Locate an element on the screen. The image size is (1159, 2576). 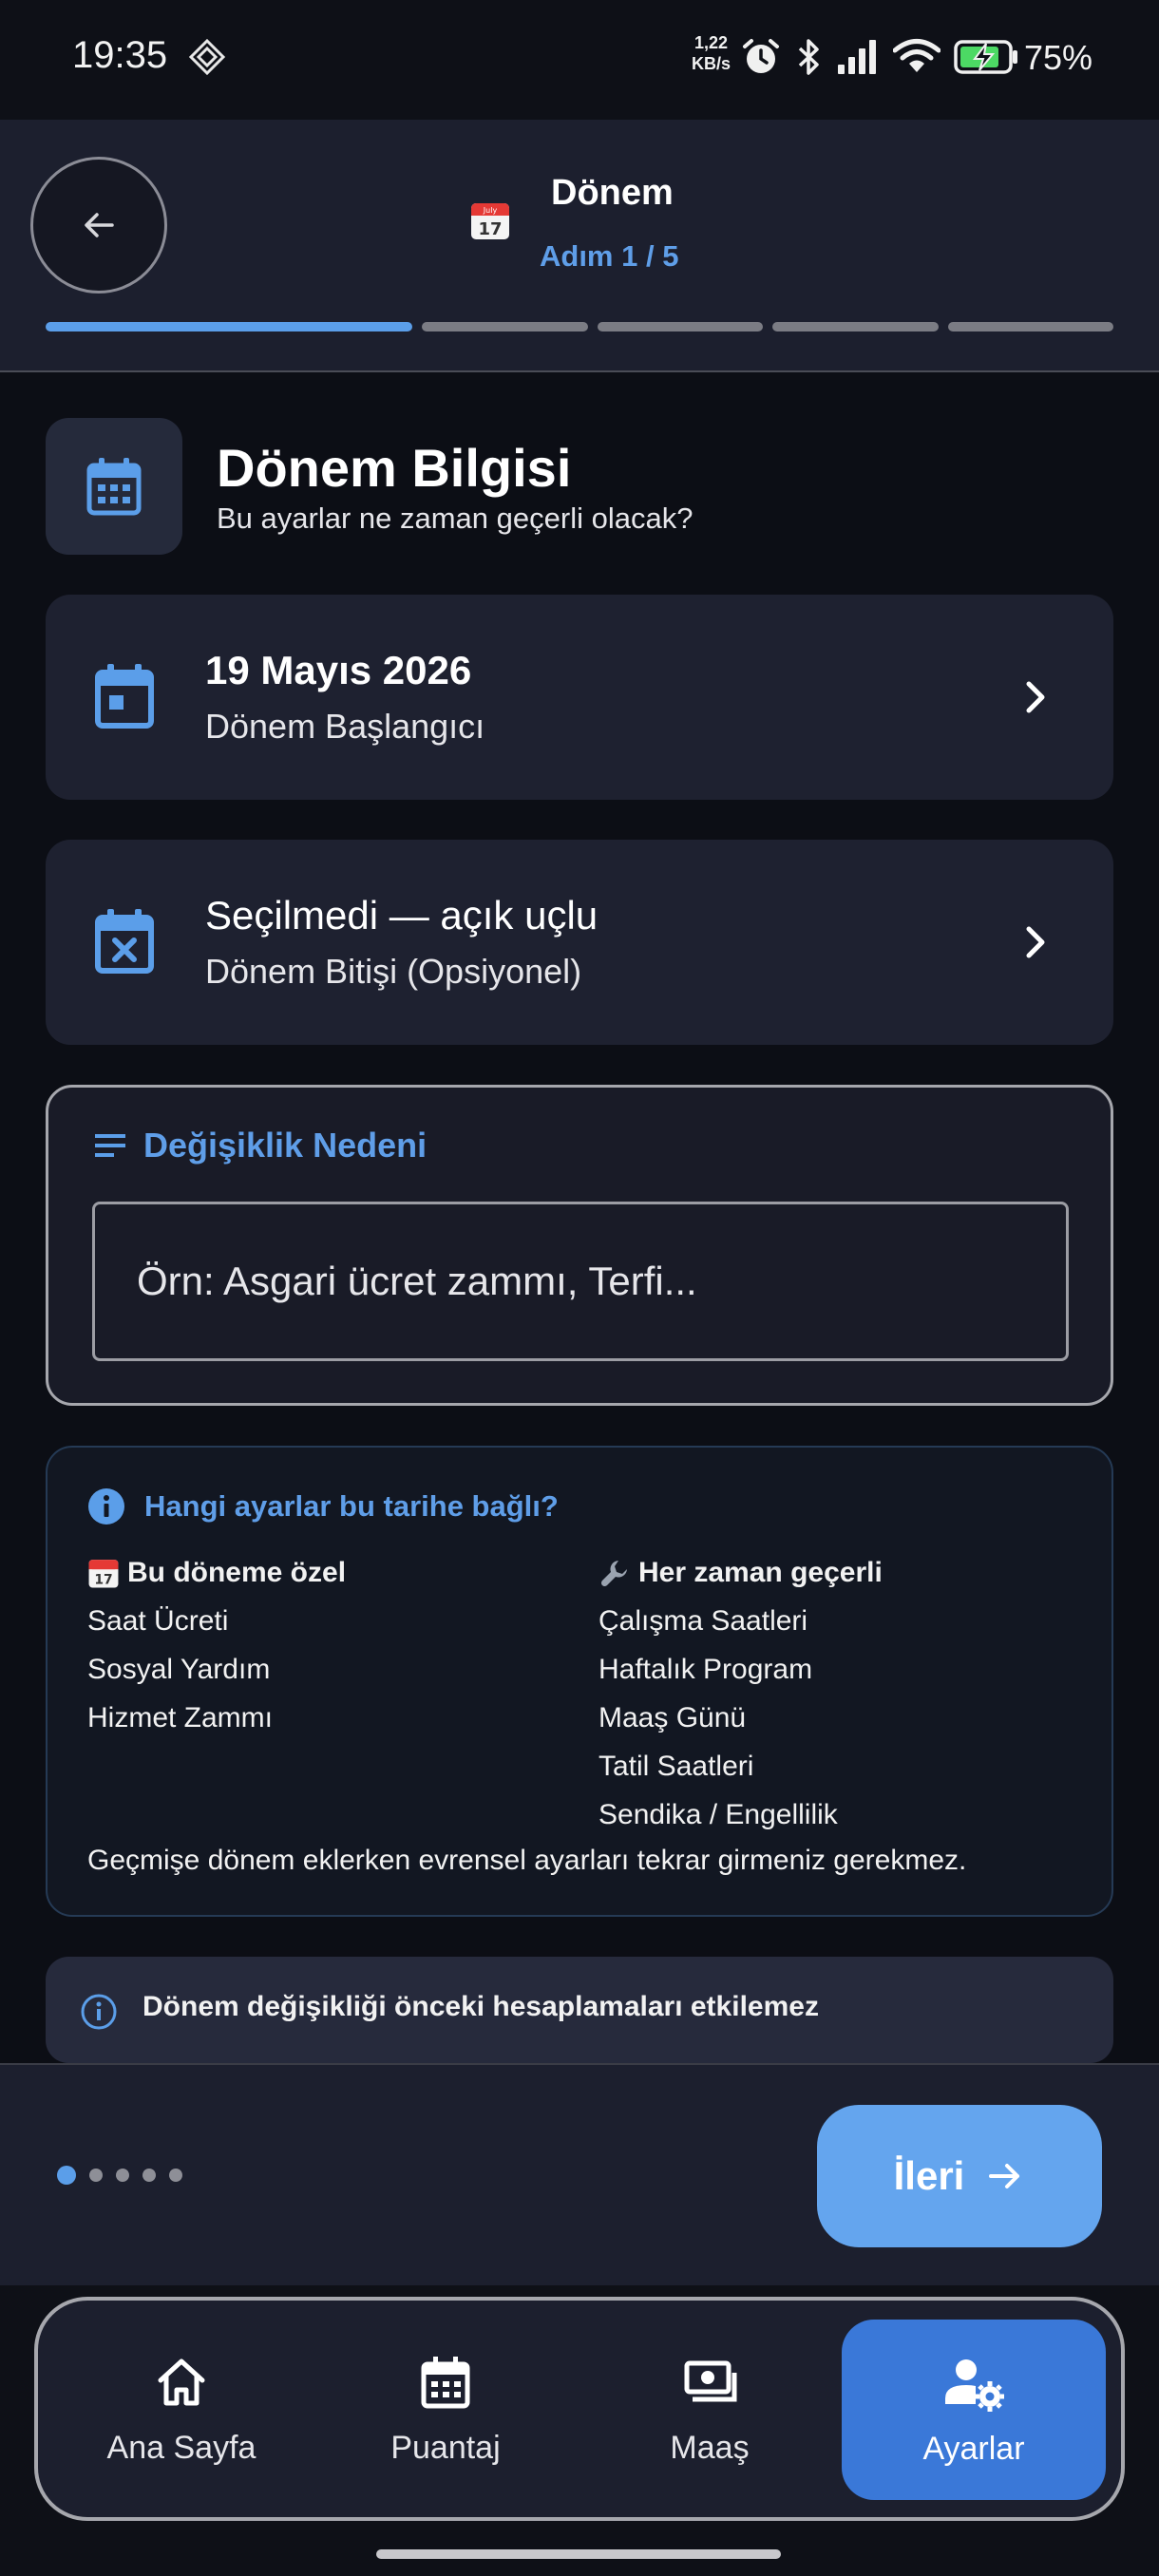
step-indicator: Adım 1 / 5 is located at coordinates (609, 256).